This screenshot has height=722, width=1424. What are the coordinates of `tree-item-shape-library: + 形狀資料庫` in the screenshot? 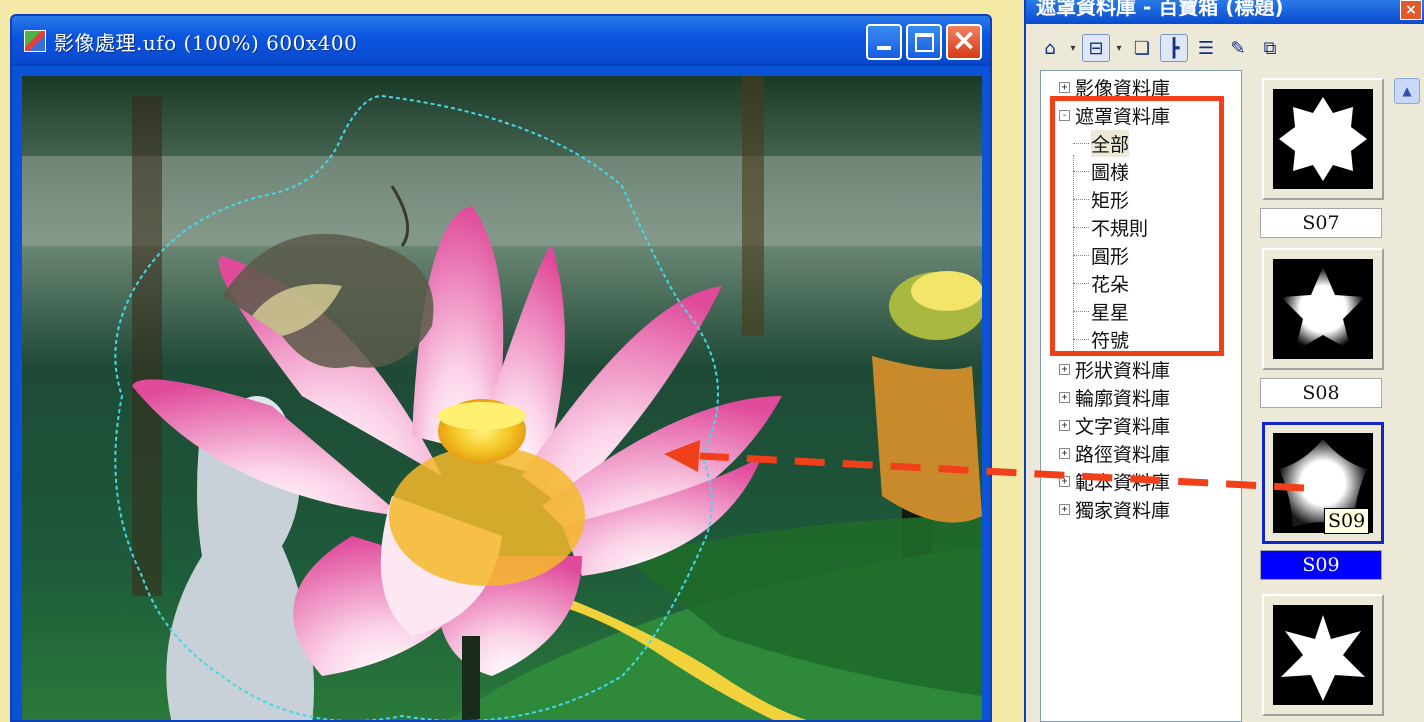 It's located at (1114, 369).